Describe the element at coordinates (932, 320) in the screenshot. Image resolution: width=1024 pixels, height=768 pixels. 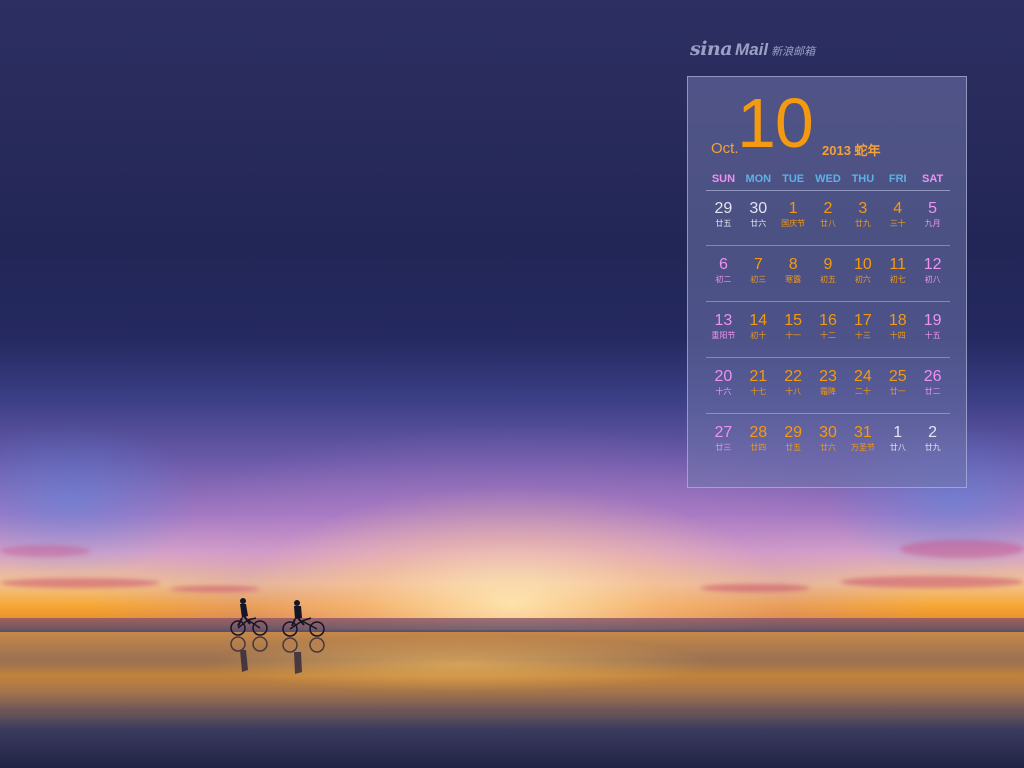
I see `day-number: 19` at that location.